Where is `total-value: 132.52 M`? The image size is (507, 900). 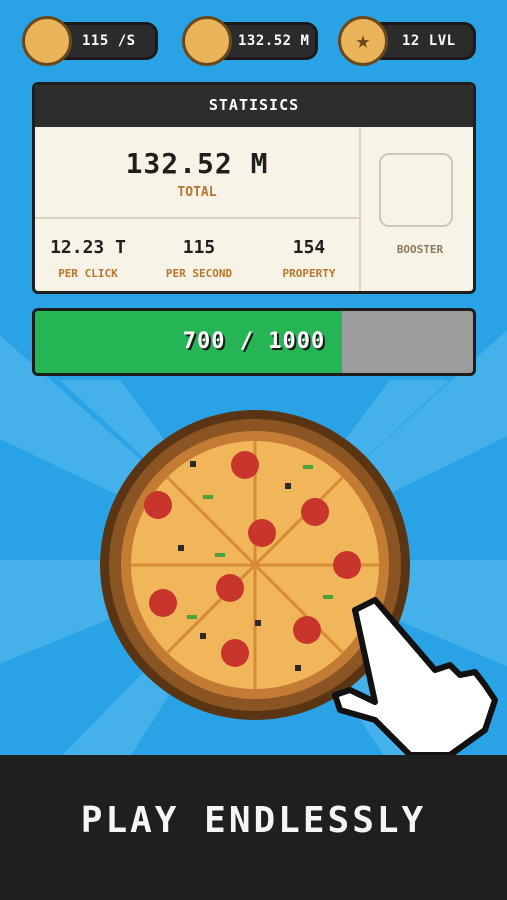
total-value: 132.52 M is located at coordinates (197, 163).